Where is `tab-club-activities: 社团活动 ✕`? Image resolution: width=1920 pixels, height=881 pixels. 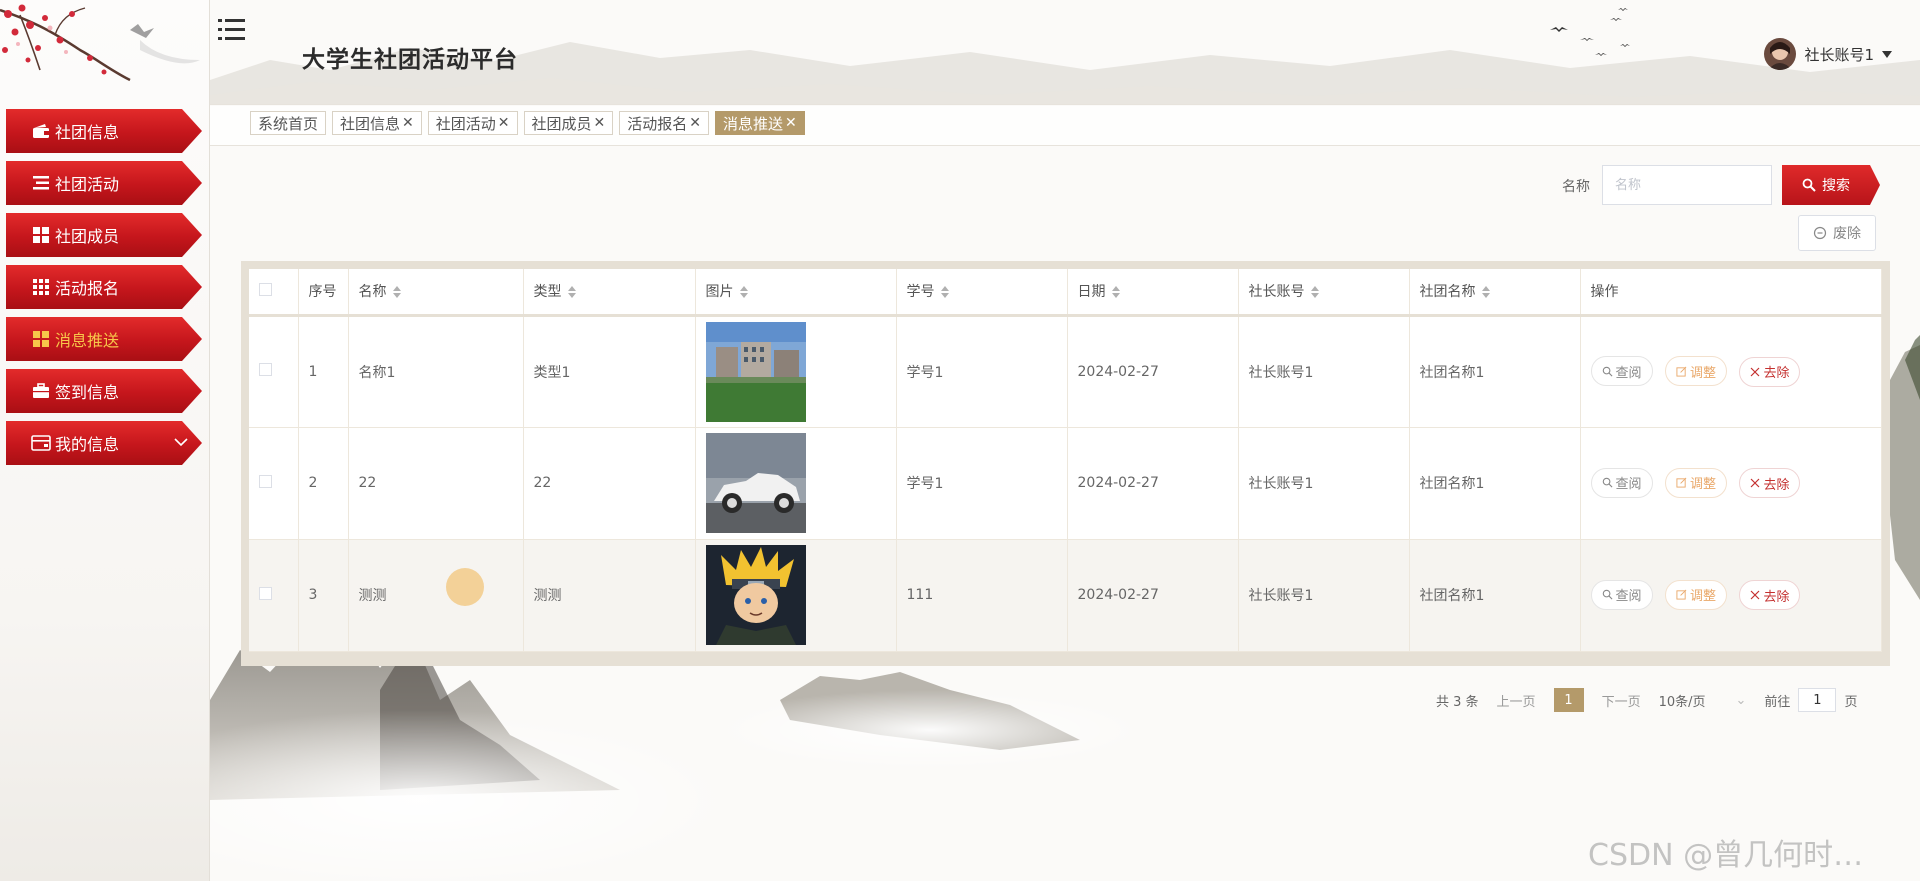 tab-club-activities: 社团活动 ✕ is located at coordinates (472, 123).